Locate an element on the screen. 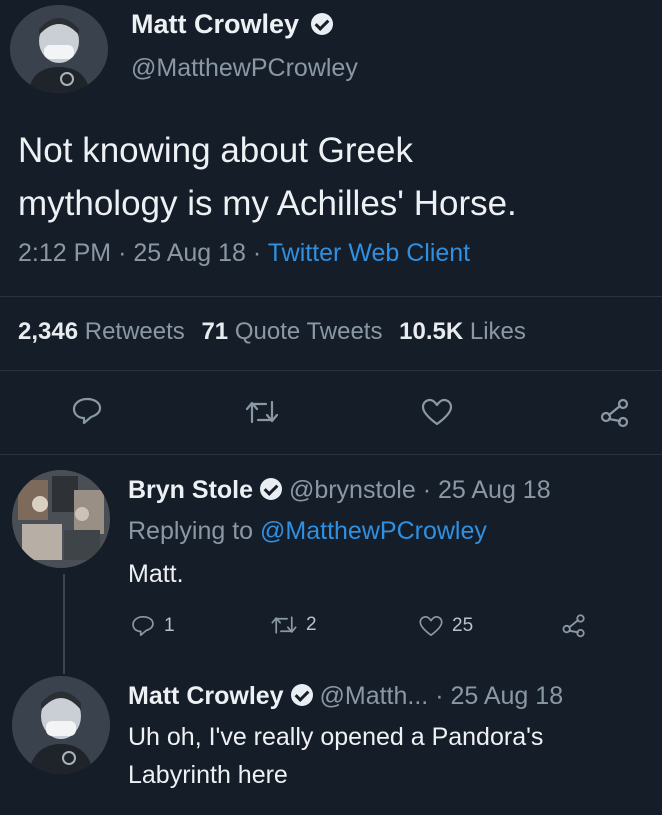 The image size is (662, 815). thread-line is located at coordinates (64, 624).